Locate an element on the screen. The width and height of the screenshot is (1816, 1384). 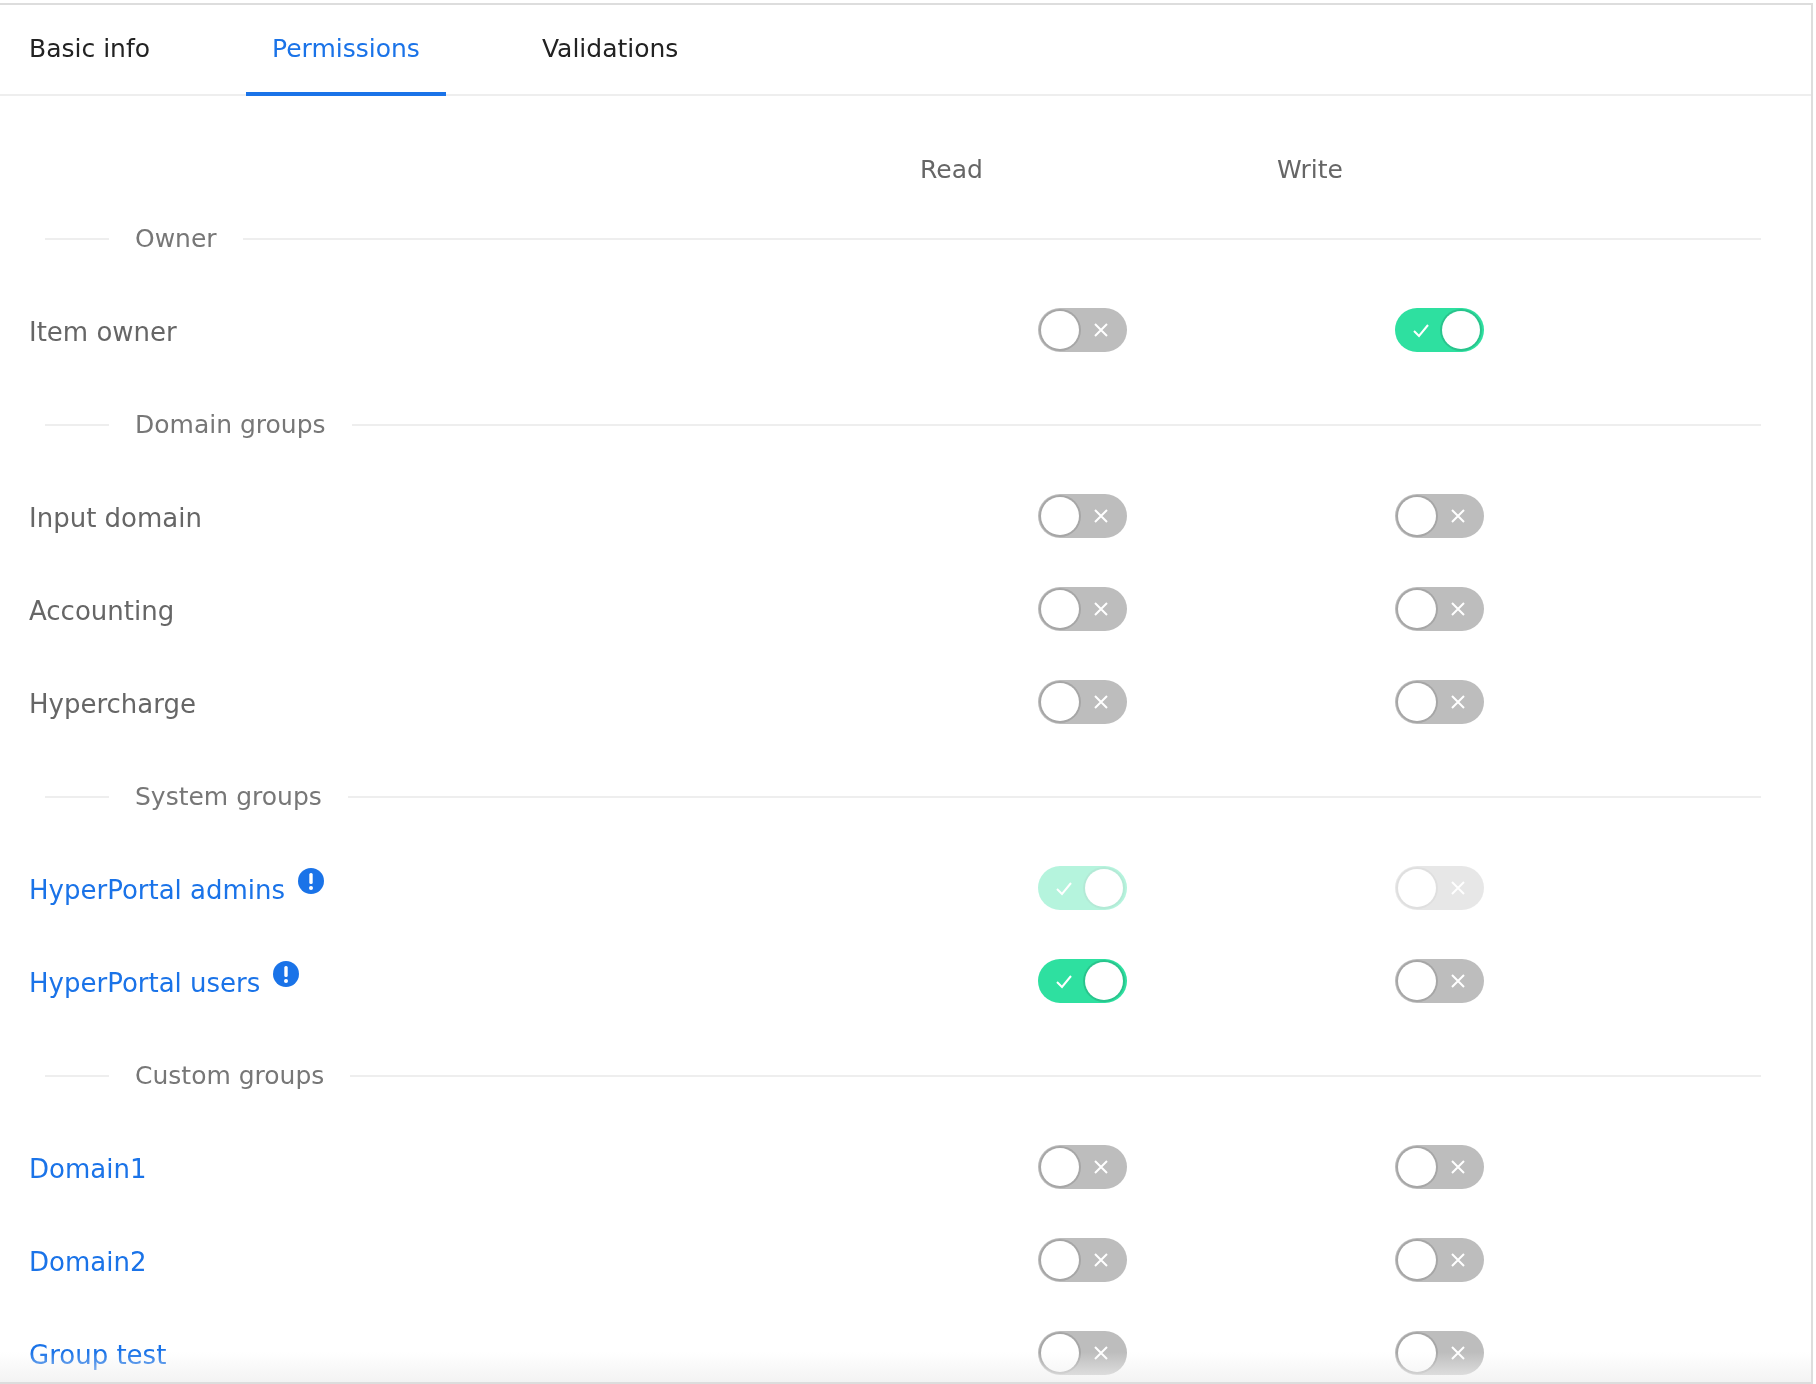
group-link: Domain1 is located at coordinates (88, 1168).